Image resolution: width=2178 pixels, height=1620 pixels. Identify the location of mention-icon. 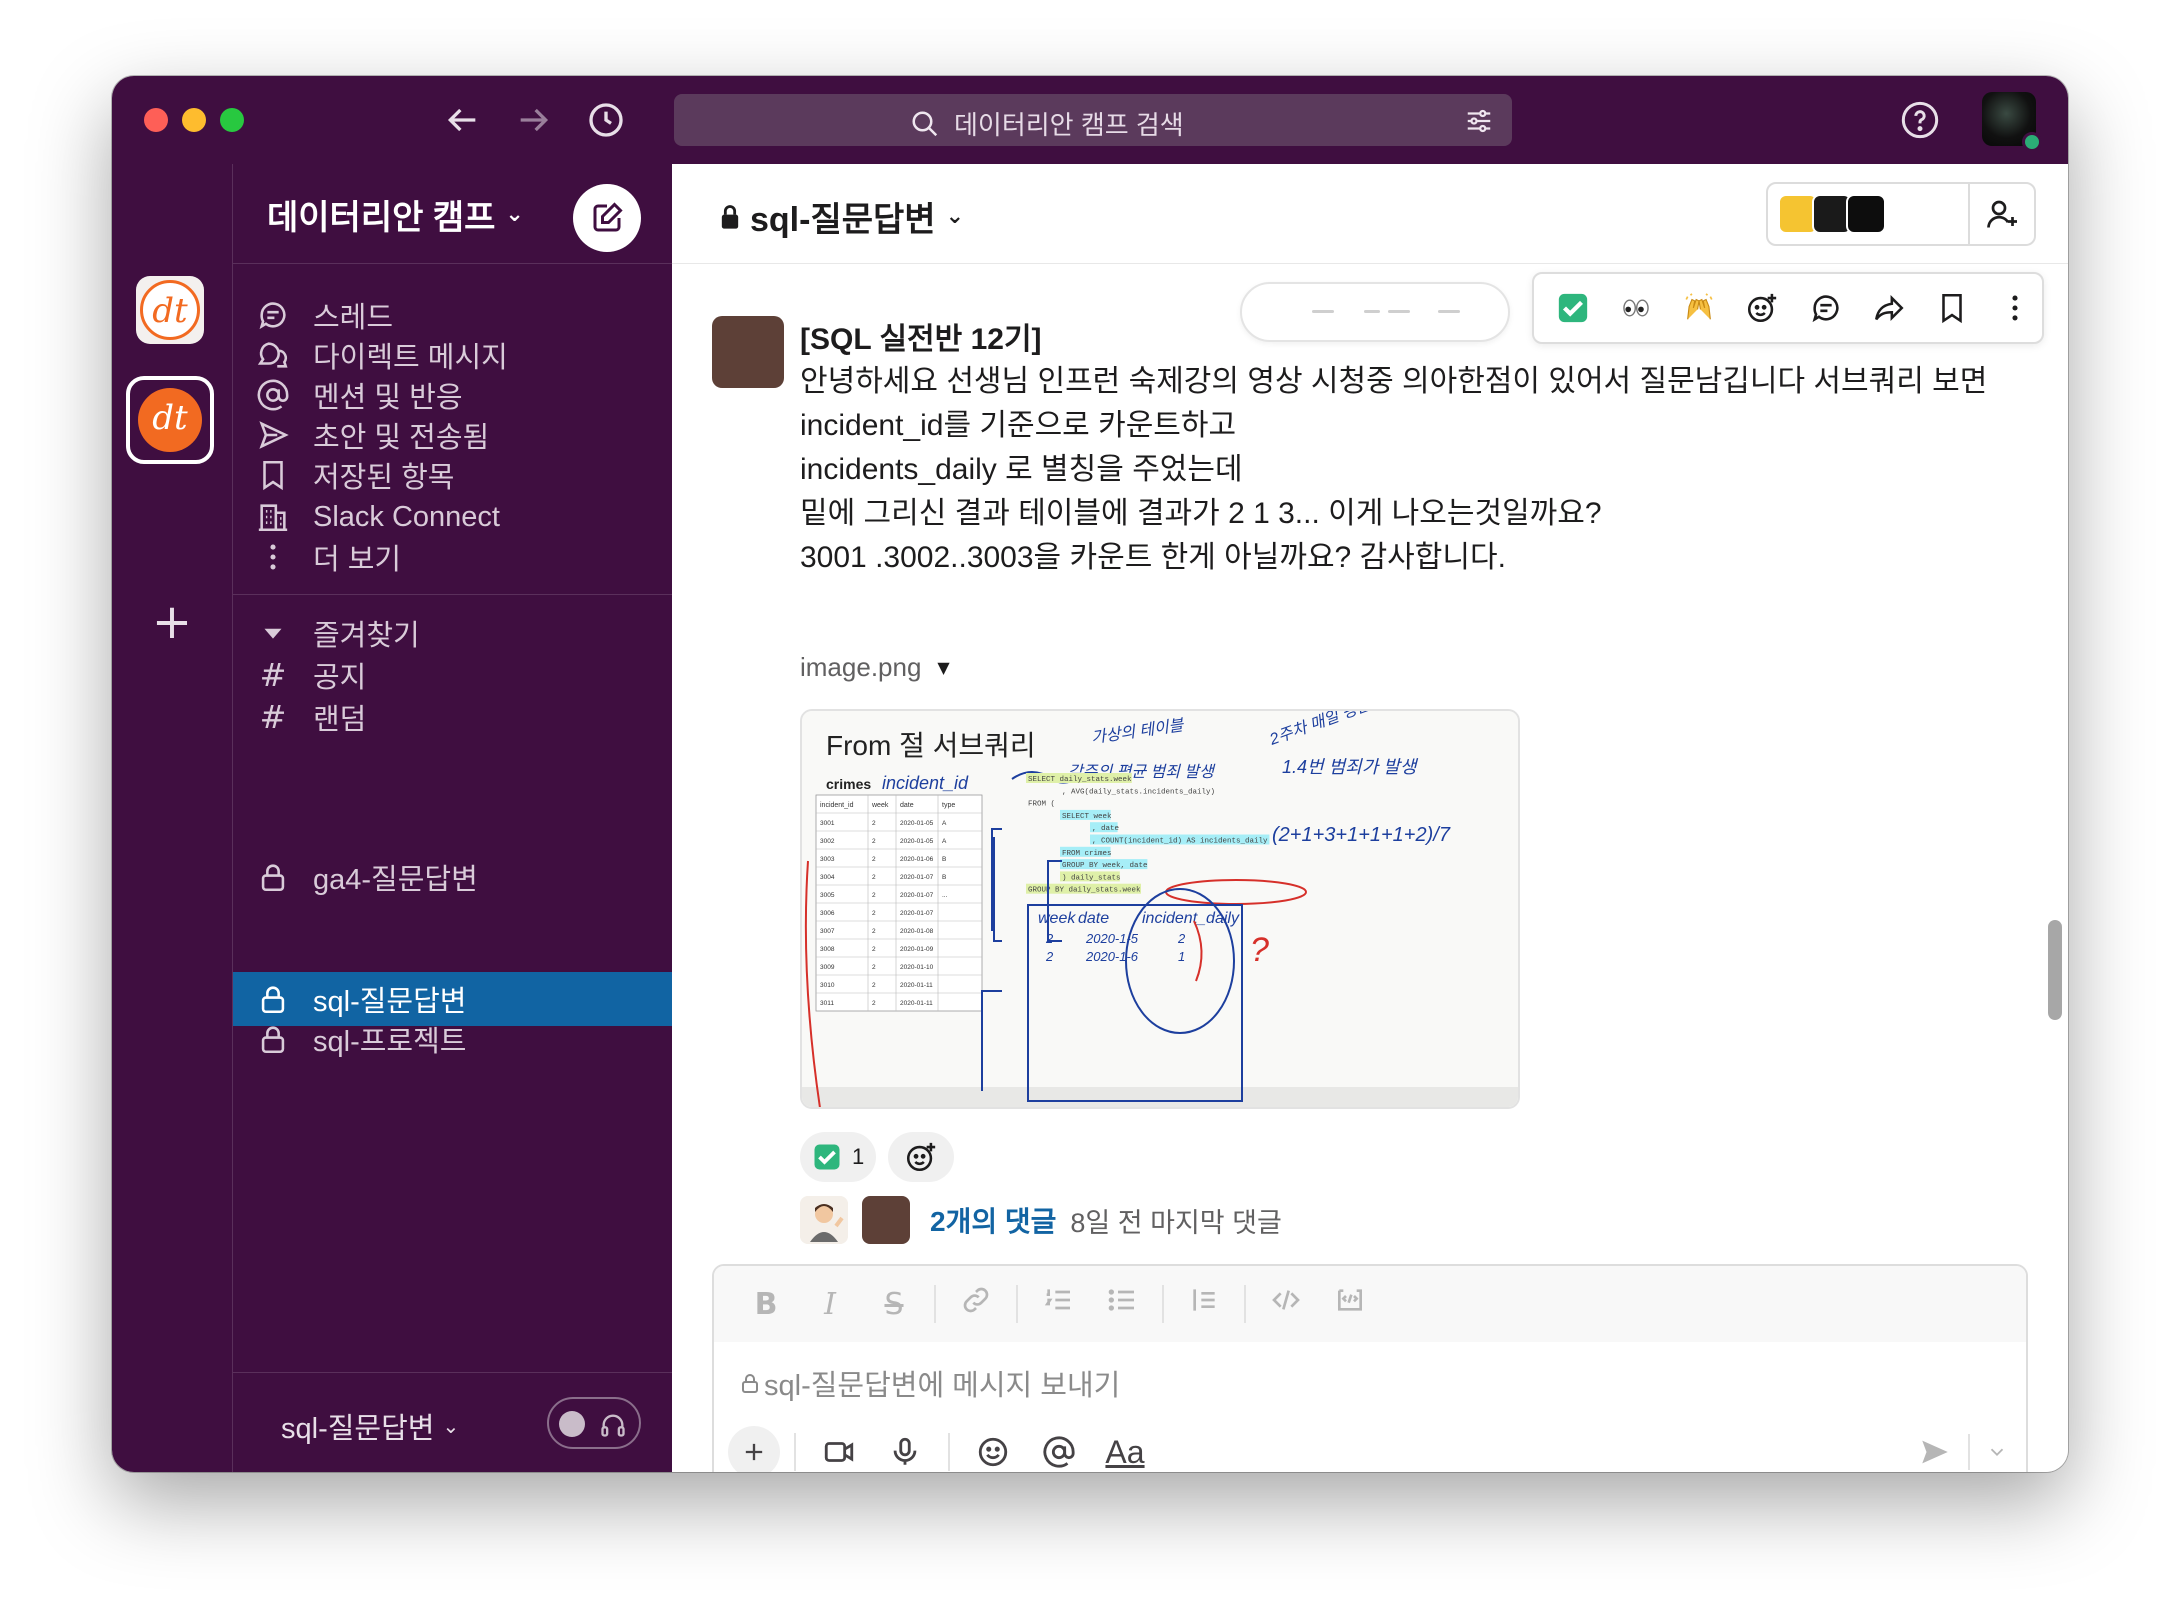
(273, 395).